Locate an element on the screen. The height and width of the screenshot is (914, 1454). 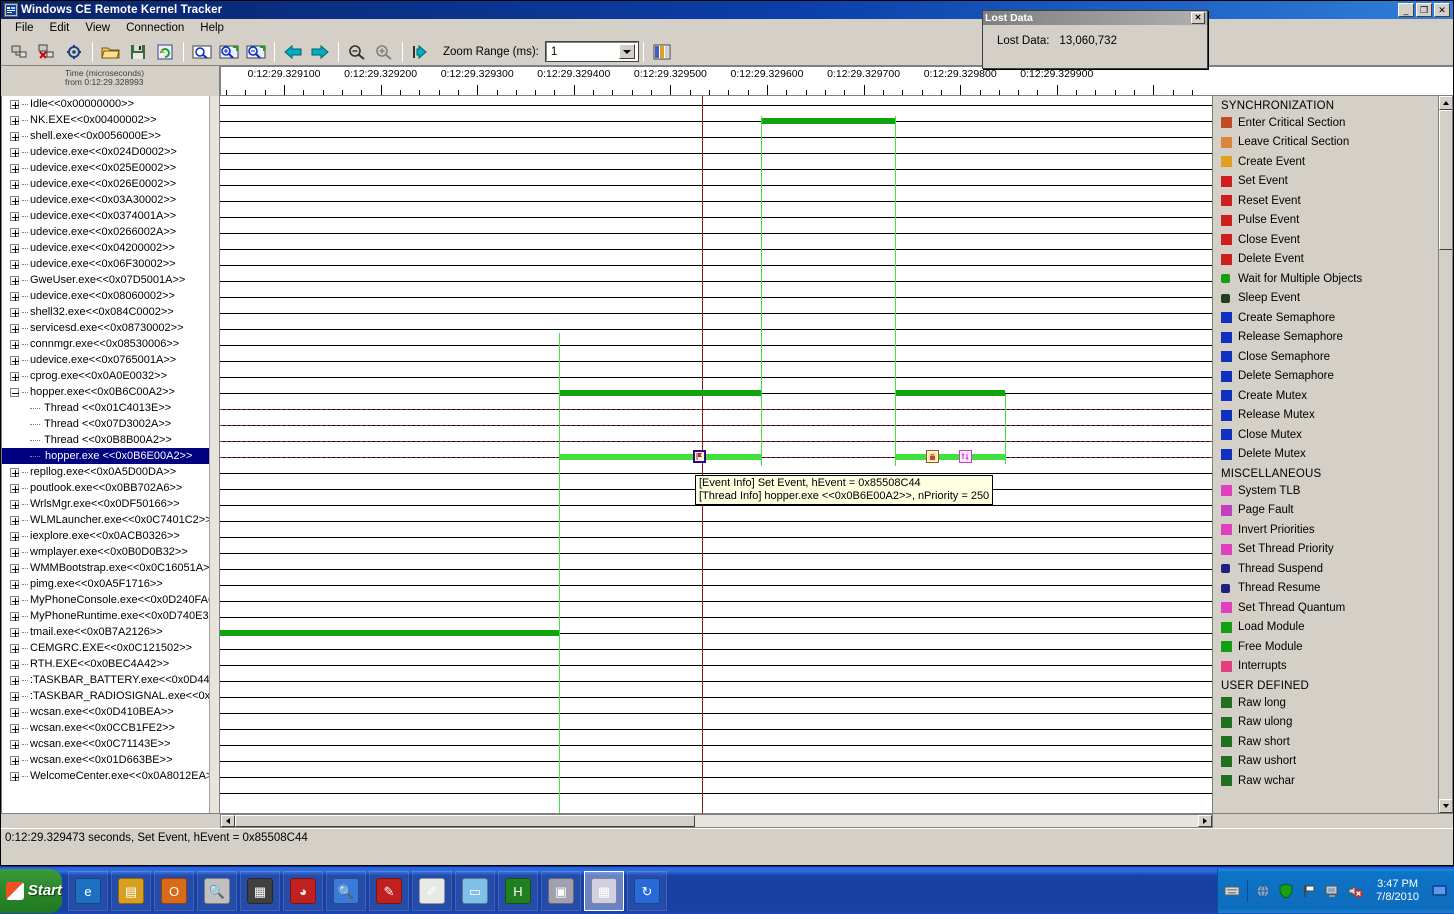
hscroll-right-button is located at coordinates (1205, 821).